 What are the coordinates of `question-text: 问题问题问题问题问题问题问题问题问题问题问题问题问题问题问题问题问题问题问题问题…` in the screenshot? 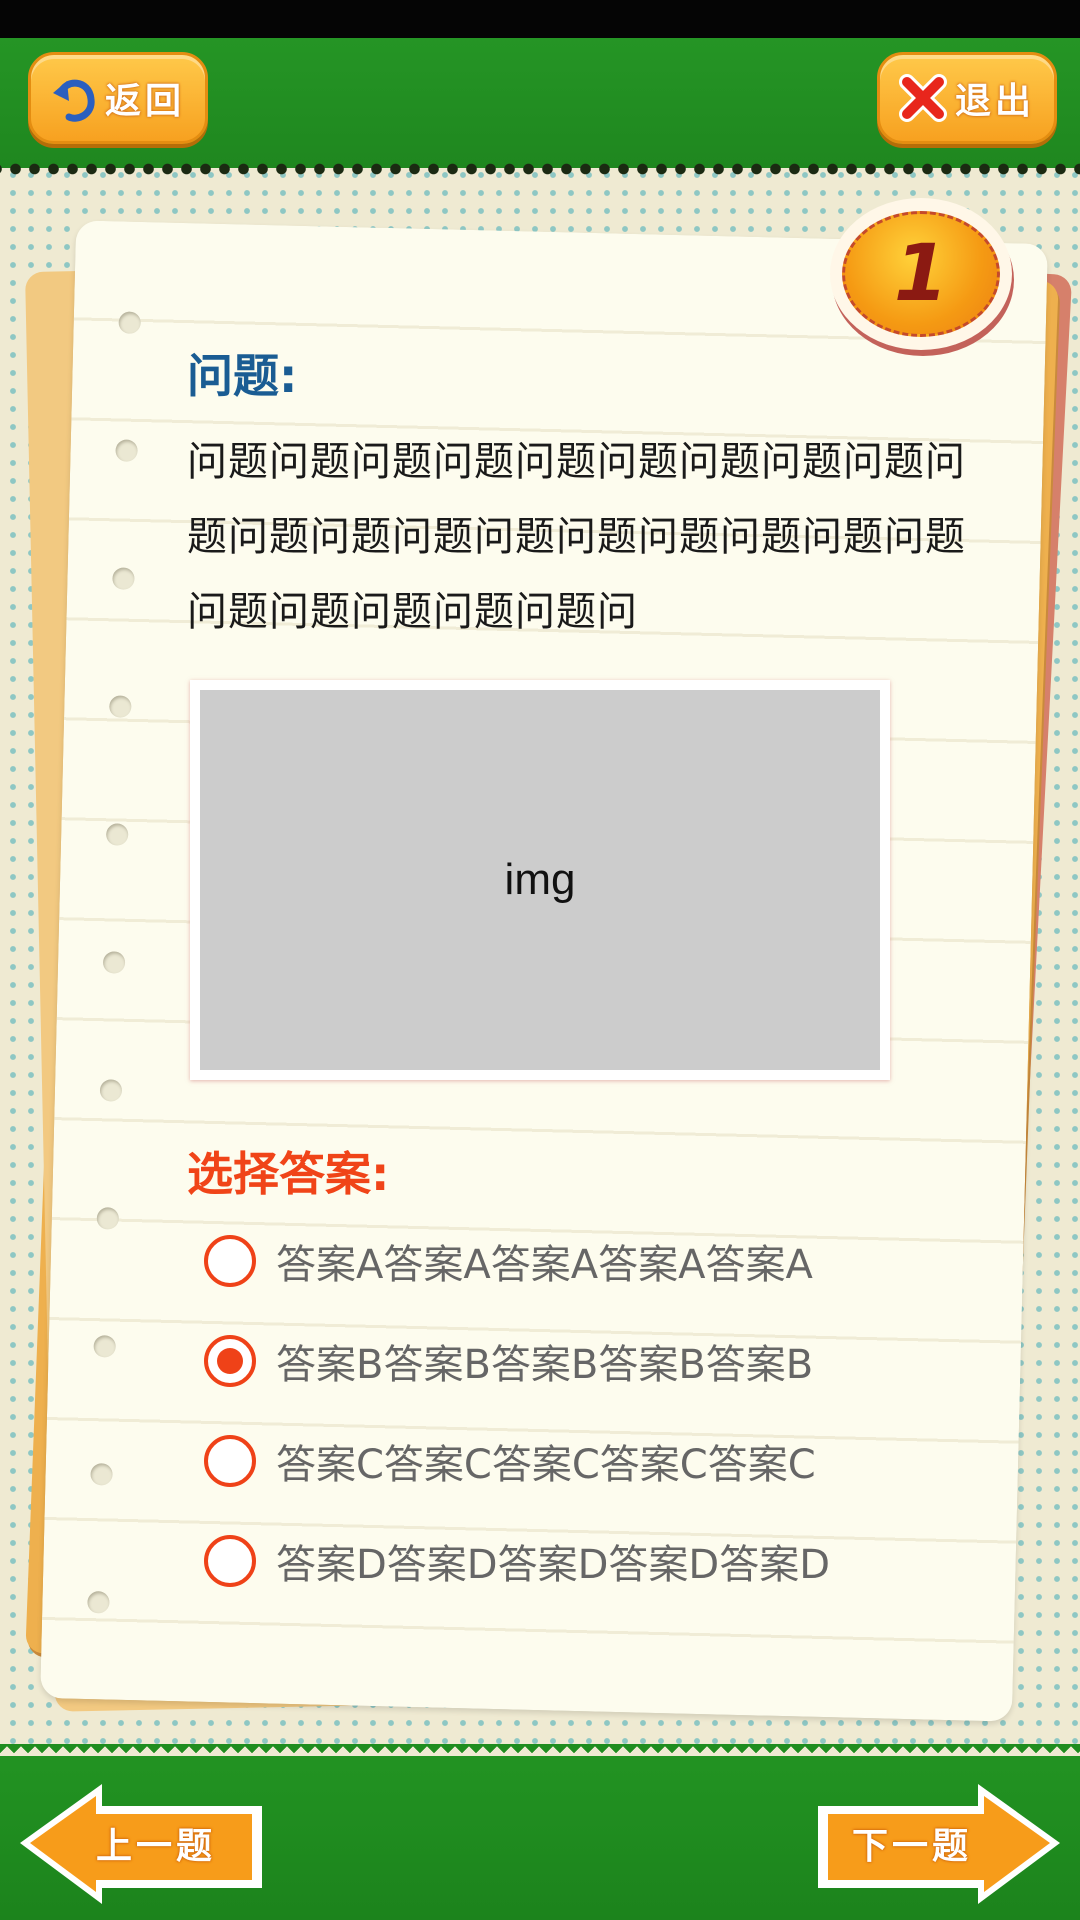 It's located at (576, 537).